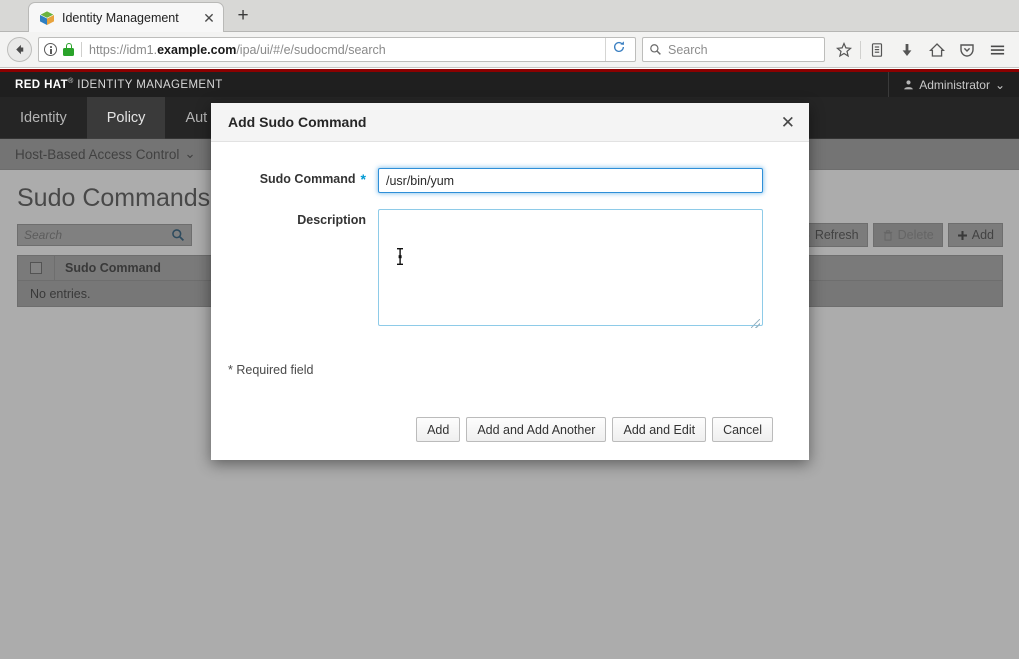  I want to click on idm-brand: RED HAT® IDENTITY MANAGEMENT, so click(111, 84).